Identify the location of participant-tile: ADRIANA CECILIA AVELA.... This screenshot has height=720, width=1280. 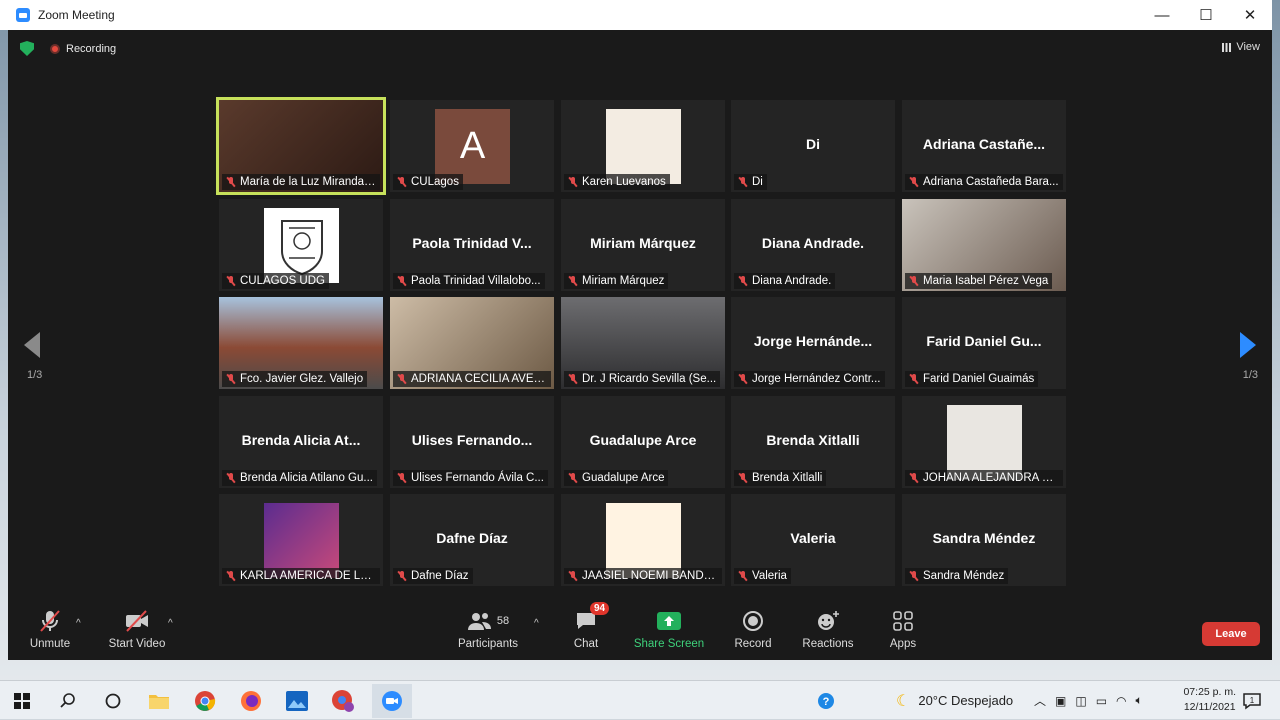
(472, 343).